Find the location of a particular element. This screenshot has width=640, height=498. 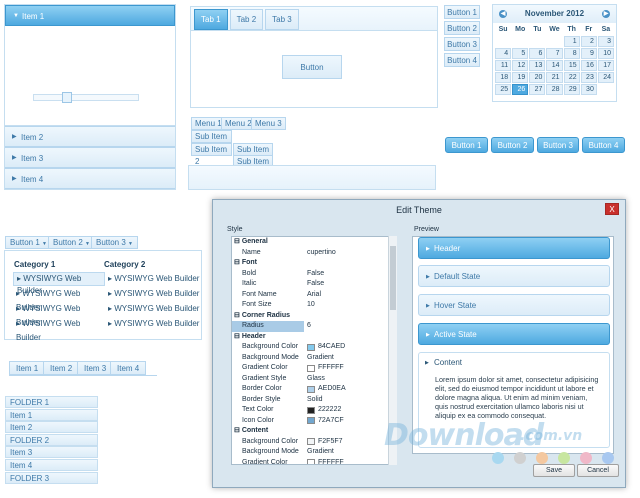

accordion-header-item-4: ▶ Item 4 is located at coordinates (90, 178).